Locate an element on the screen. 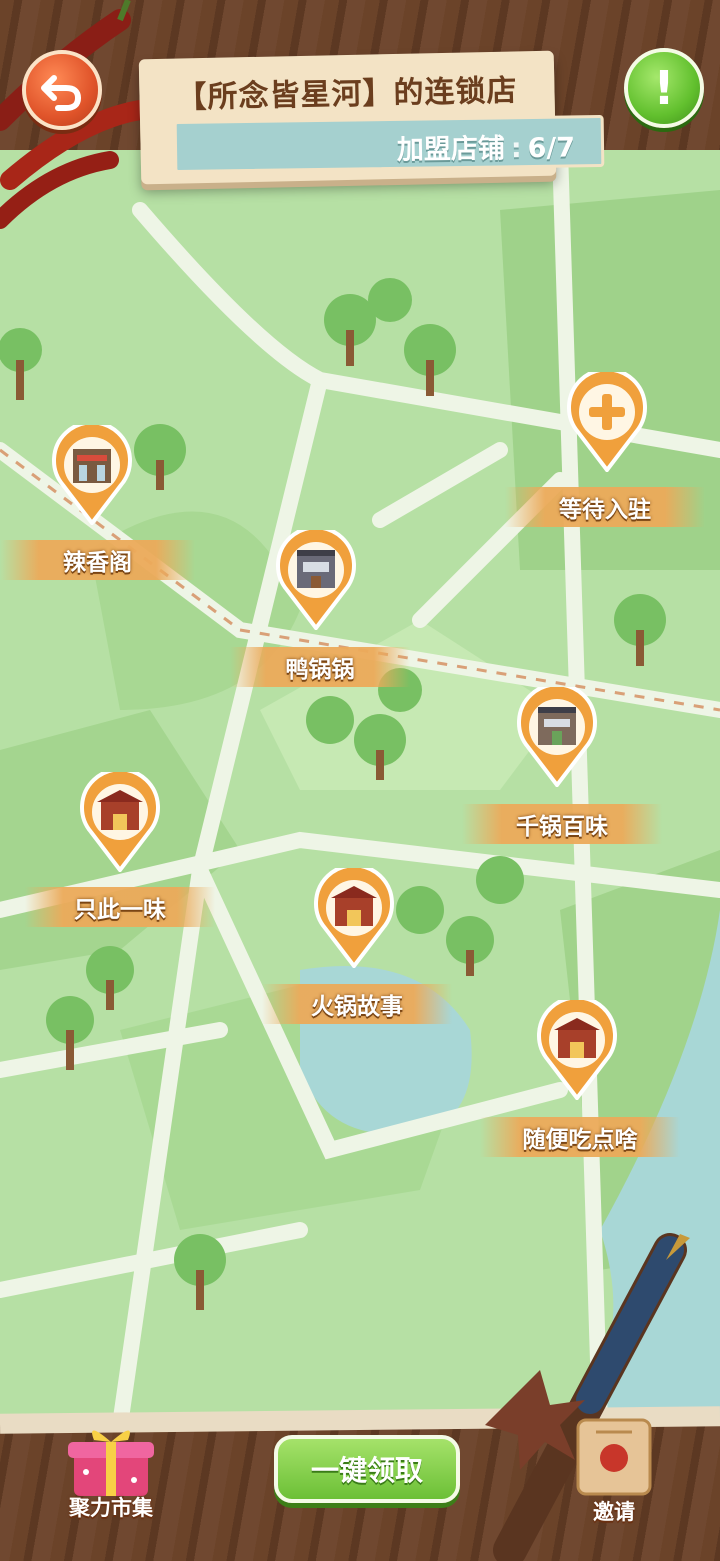 The image size is (720, 1561). back-button is located at coordinates (62, 90).